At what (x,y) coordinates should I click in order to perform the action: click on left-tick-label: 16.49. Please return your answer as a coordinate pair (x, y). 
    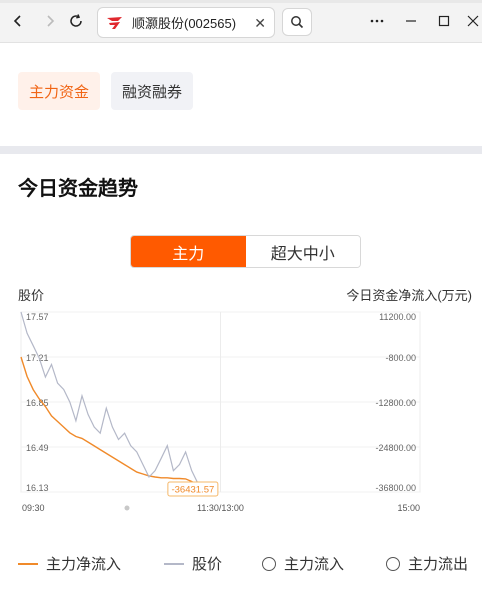
    Looking at the image, I should click on (37, 448).